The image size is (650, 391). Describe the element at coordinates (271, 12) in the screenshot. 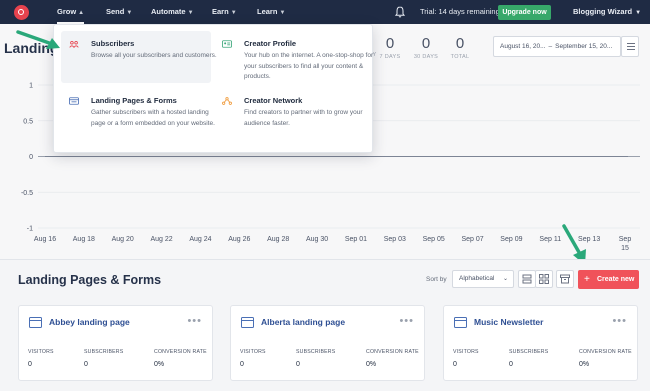

I see `nav-learn: Learn ▼` at that location.